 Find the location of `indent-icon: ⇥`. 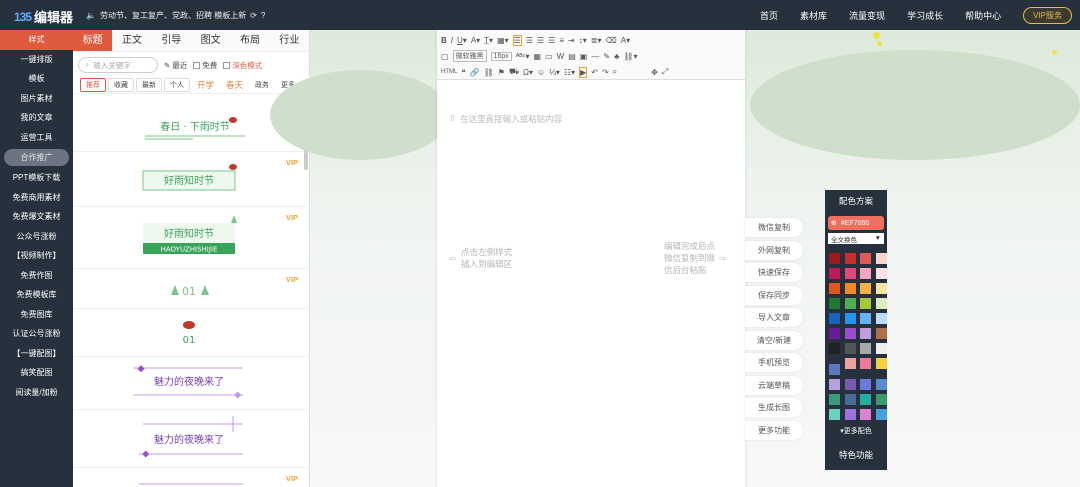

indent-icon: ⇥ is located at coordinates (571, 40).